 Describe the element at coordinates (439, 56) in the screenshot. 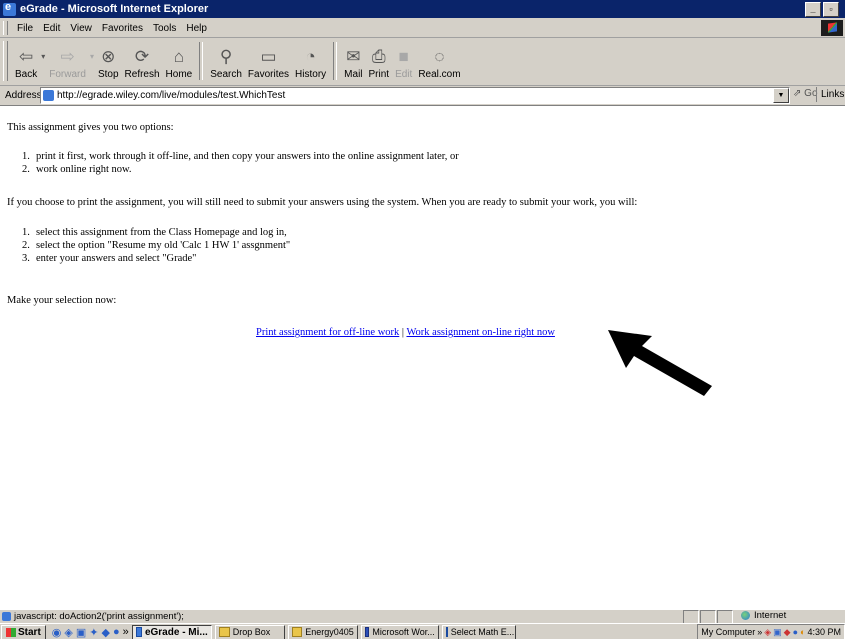

I see `realcom-icon: ◌` at that location.